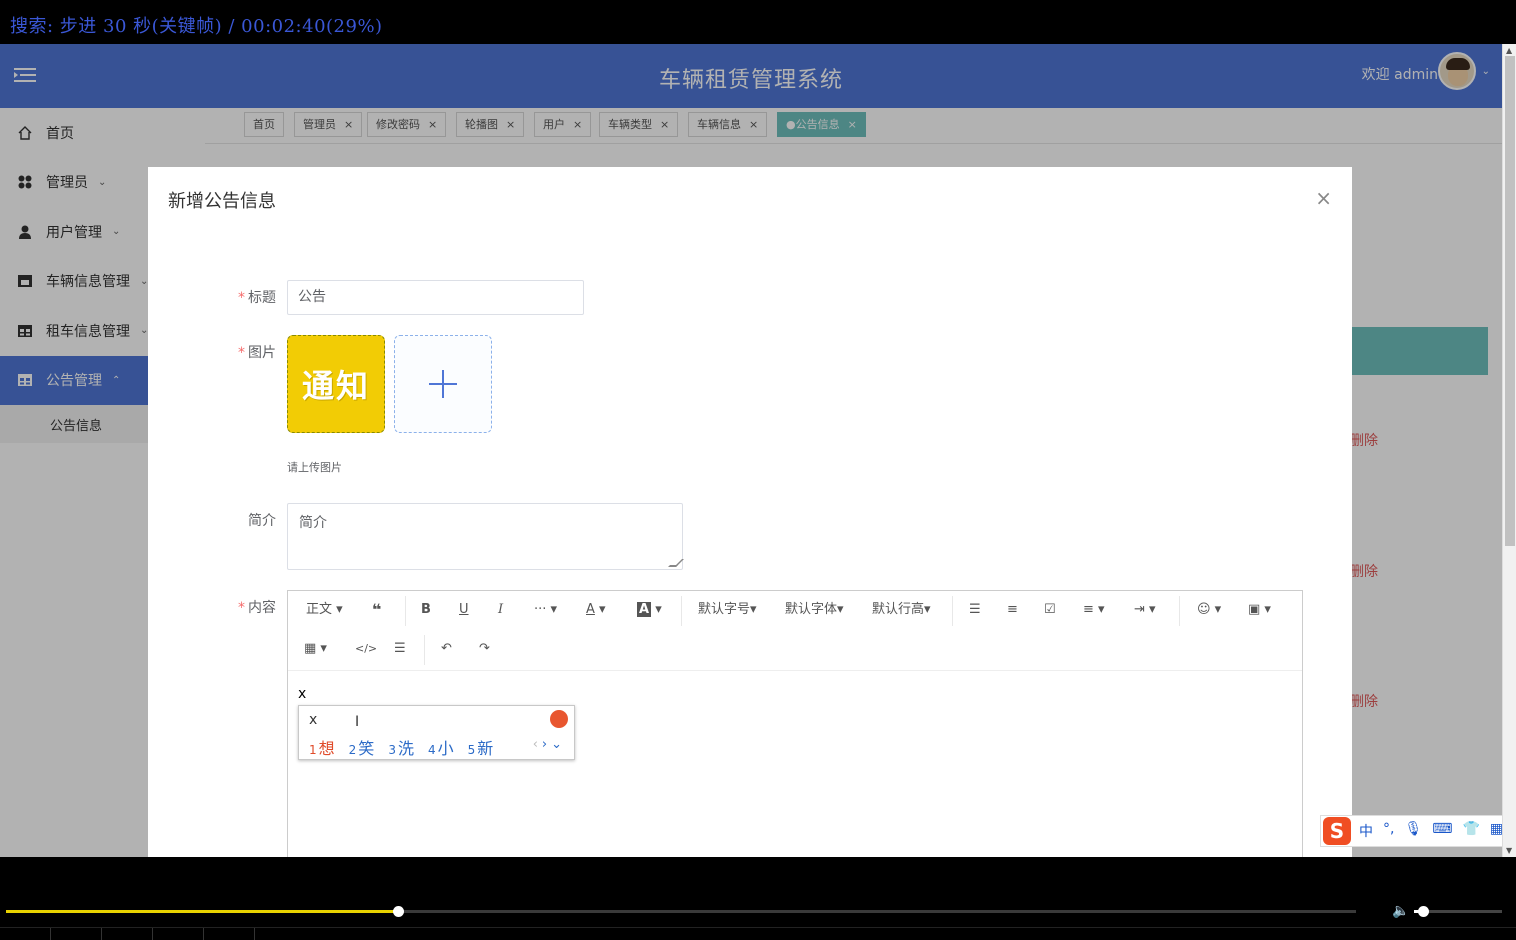 The image size is (1516, 940). Describe the element at coordinates (1094, 610) in the screenshot. I see `align-icon: ≡ ▾` at that location.